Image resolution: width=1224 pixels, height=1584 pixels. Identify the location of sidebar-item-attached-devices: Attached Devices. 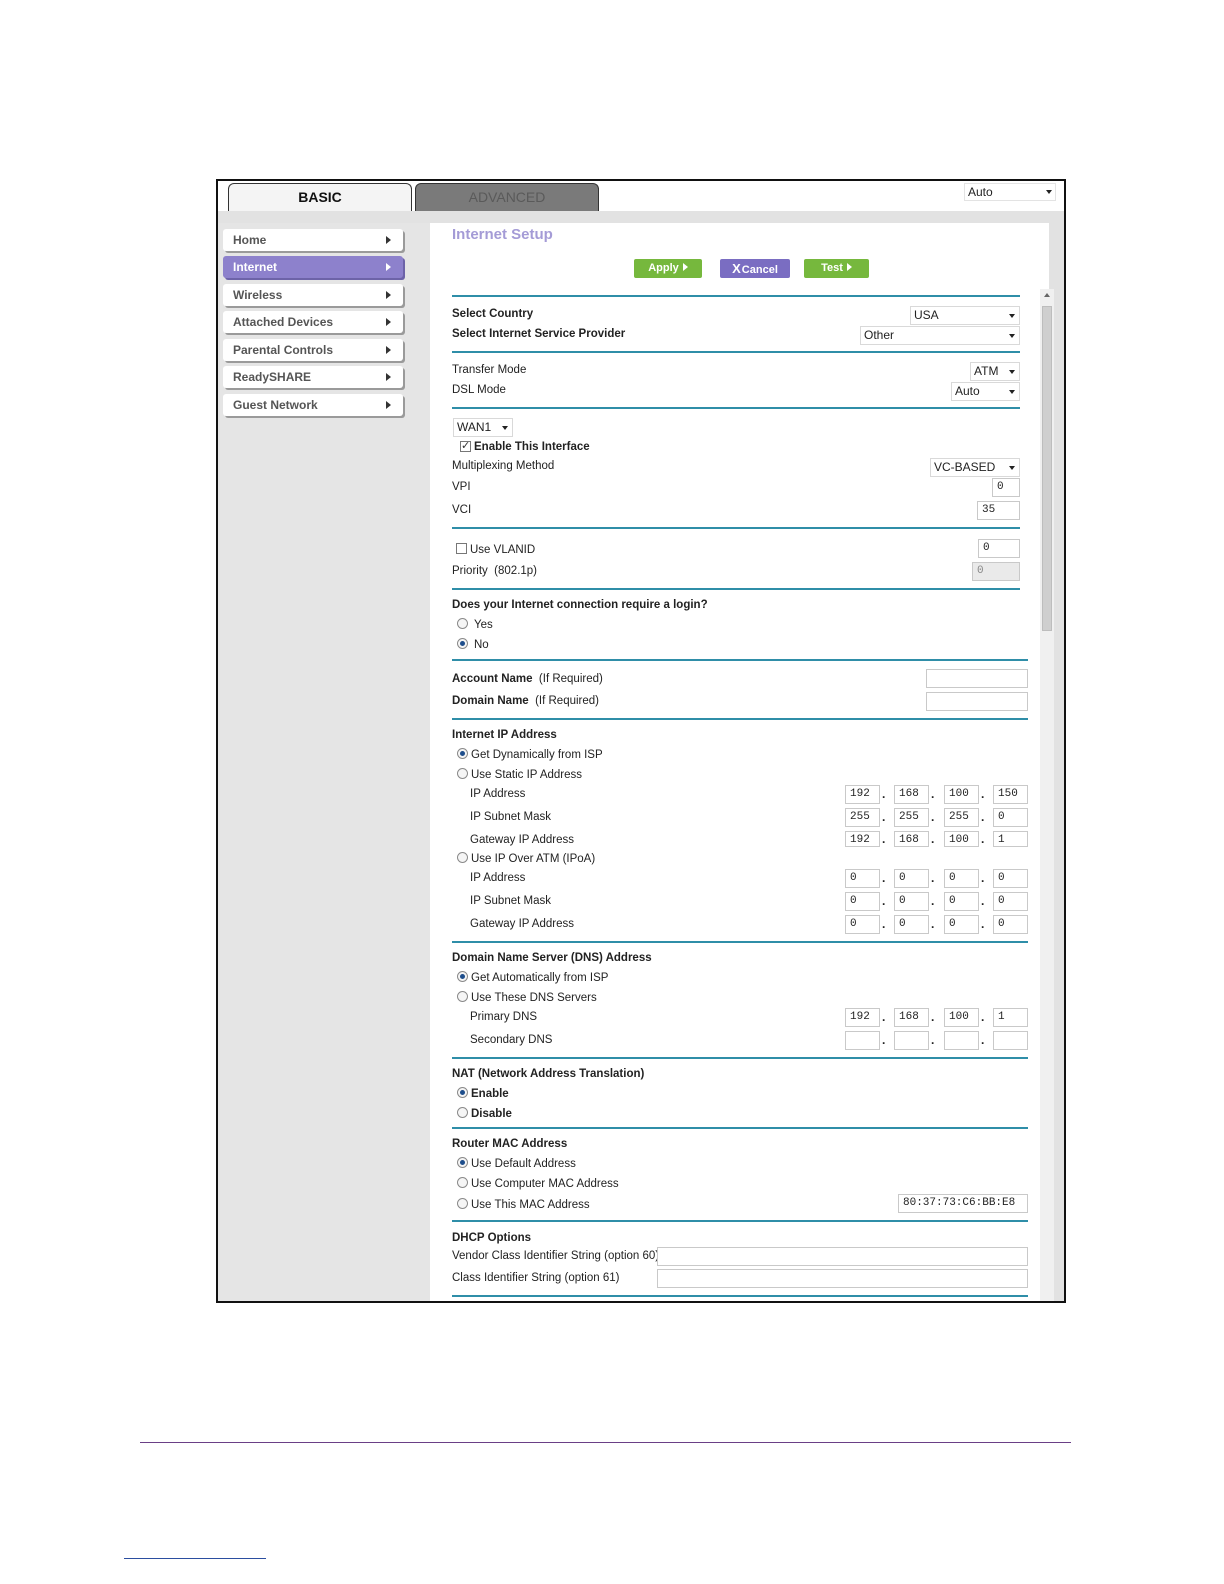
(313, 322).